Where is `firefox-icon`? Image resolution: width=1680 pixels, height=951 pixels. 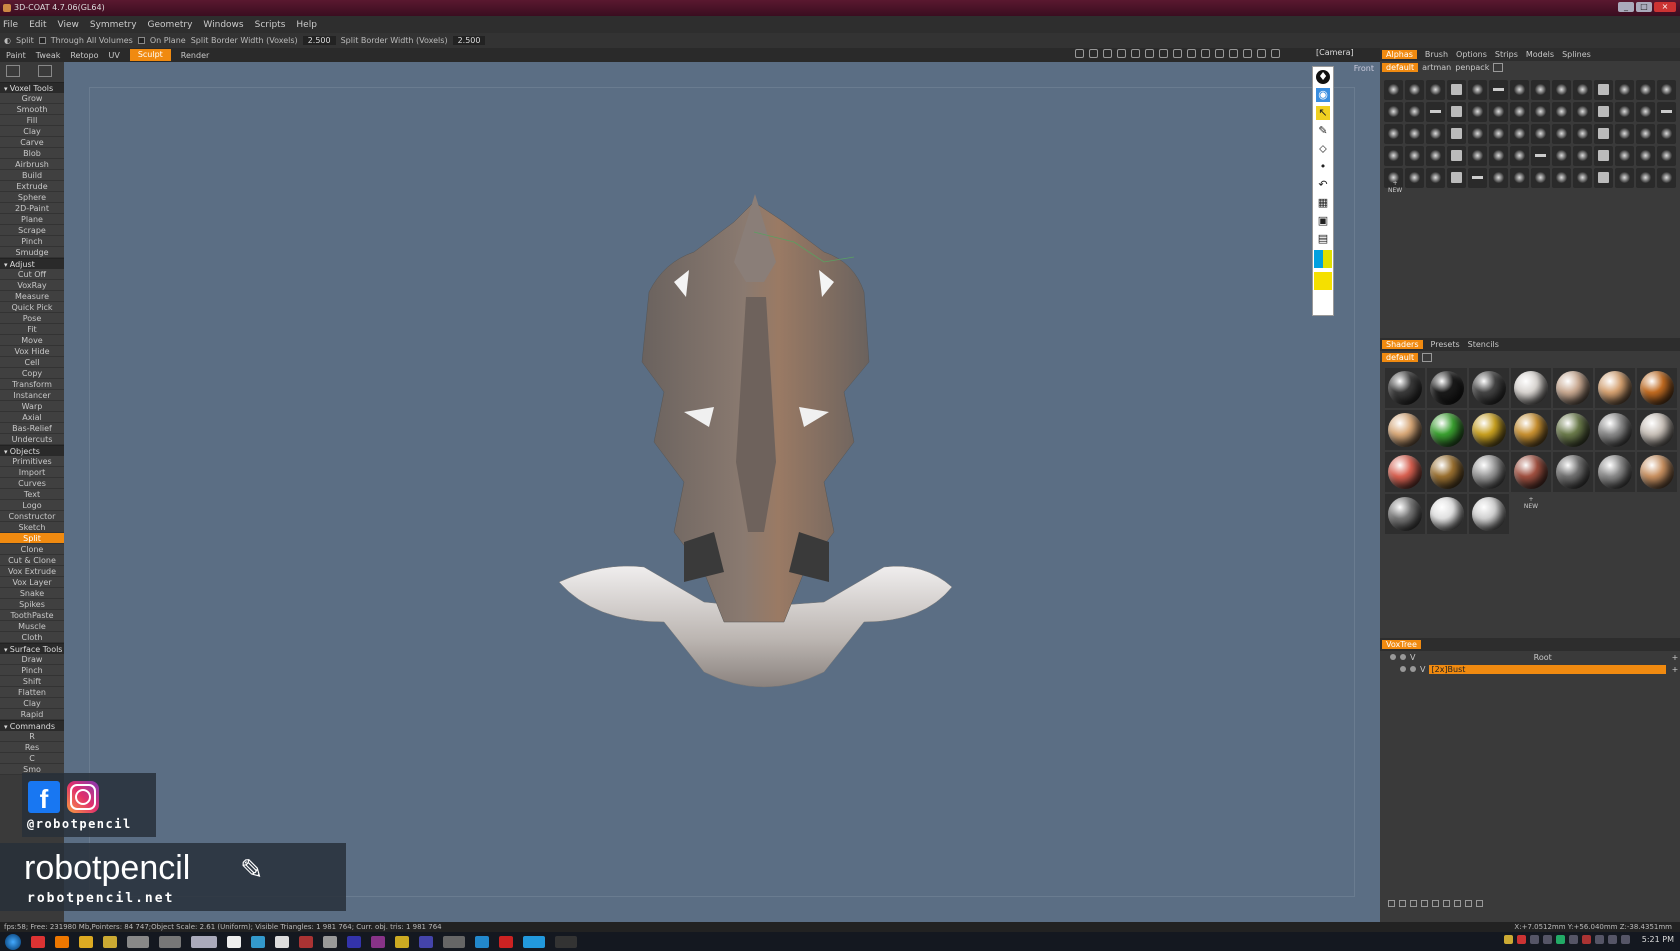 firefox-icon is located at coordinates (62, 941).